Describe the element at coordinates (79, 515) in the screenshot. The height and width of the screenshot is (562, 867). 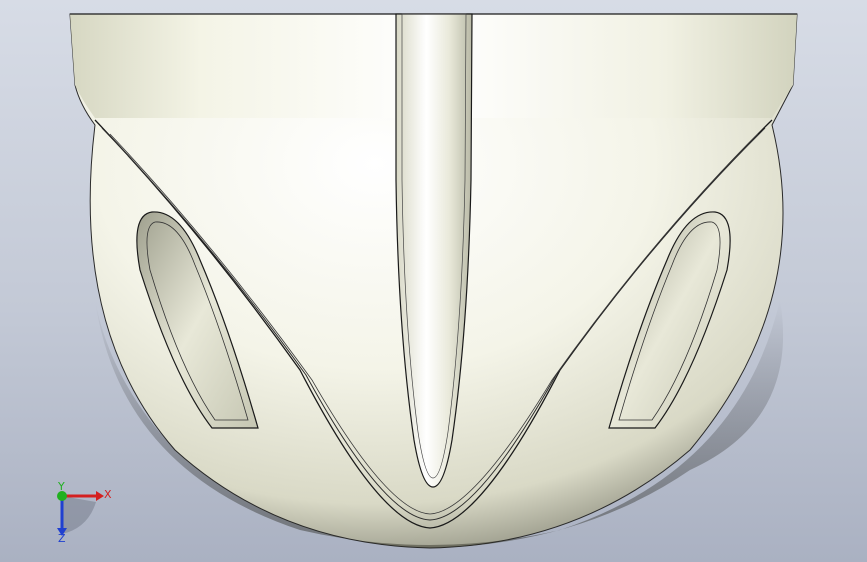
I see `triad-shadow` at that location.